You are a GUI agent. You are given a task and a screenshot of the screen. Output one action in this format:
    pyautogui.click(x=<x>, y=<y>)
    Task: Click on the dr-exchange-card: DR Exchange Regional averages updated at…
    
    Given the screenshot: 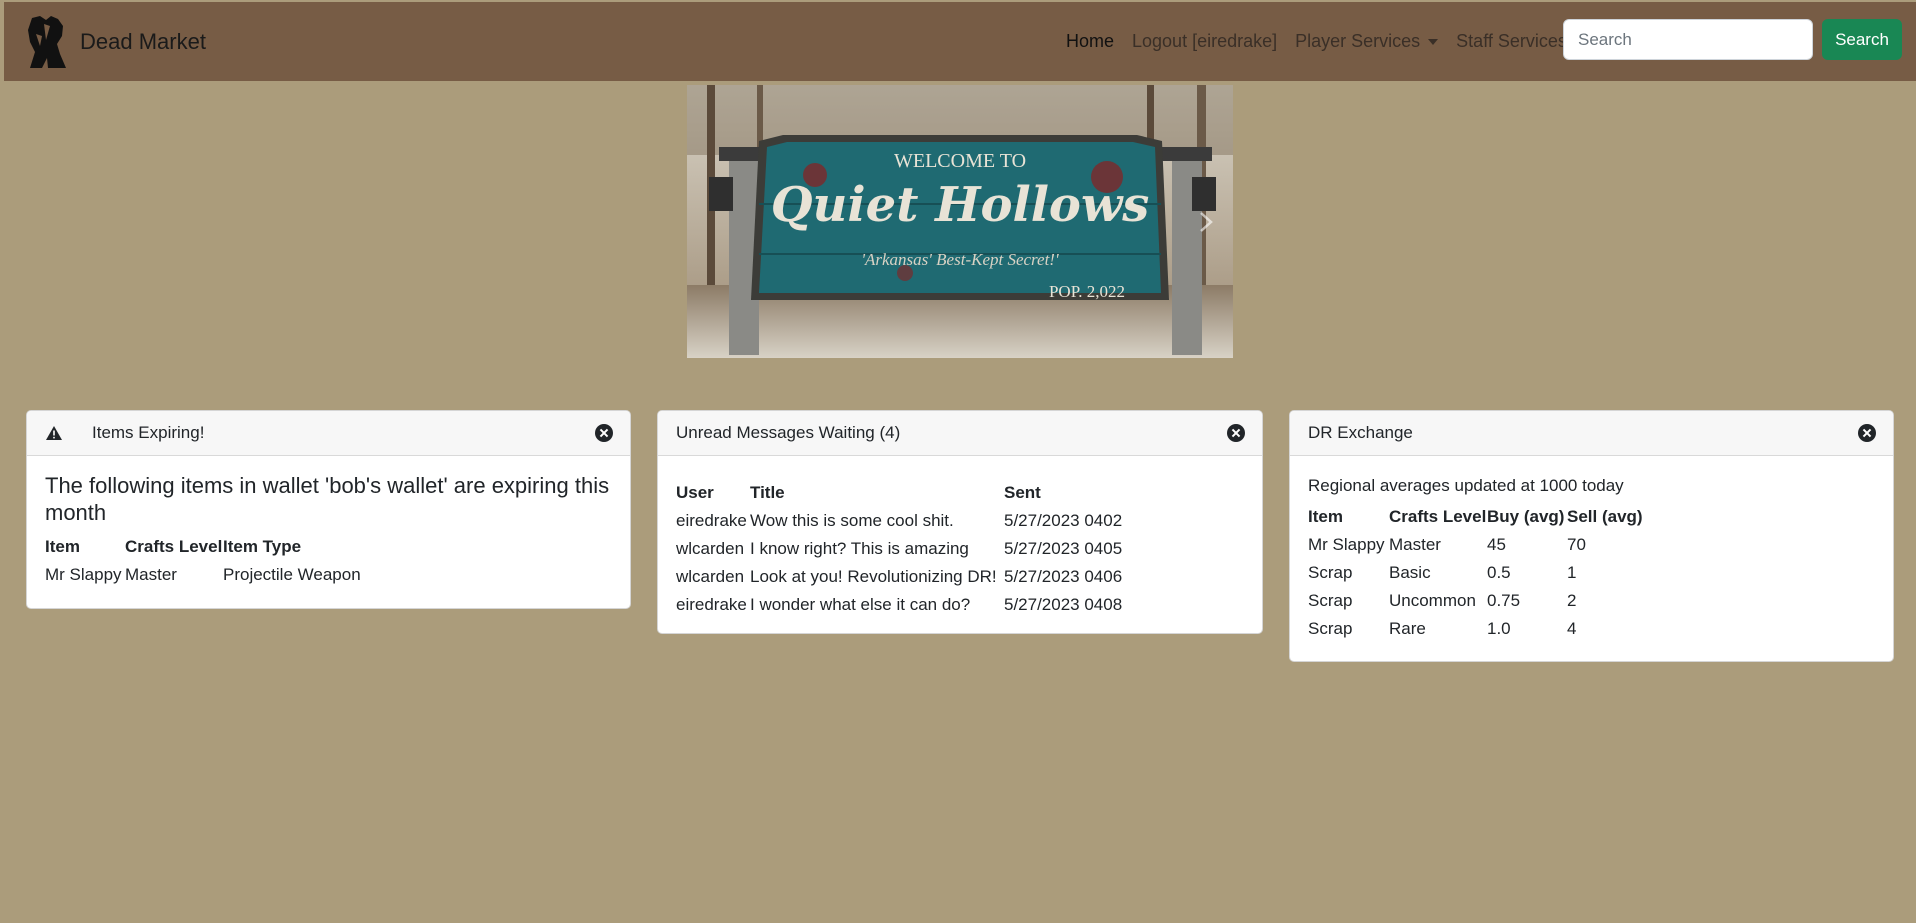 What is the action you would take?
    pyautogui.click(x=1591, y=536)
    